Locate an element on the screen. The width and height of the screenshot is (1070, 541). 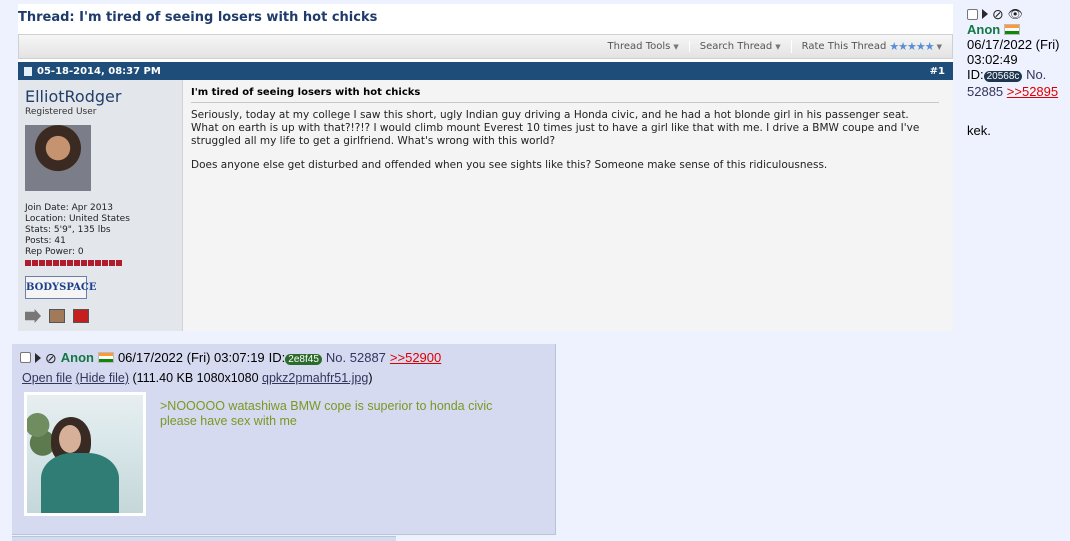
open-file-link: Open file is located at coordinates (47, 378).